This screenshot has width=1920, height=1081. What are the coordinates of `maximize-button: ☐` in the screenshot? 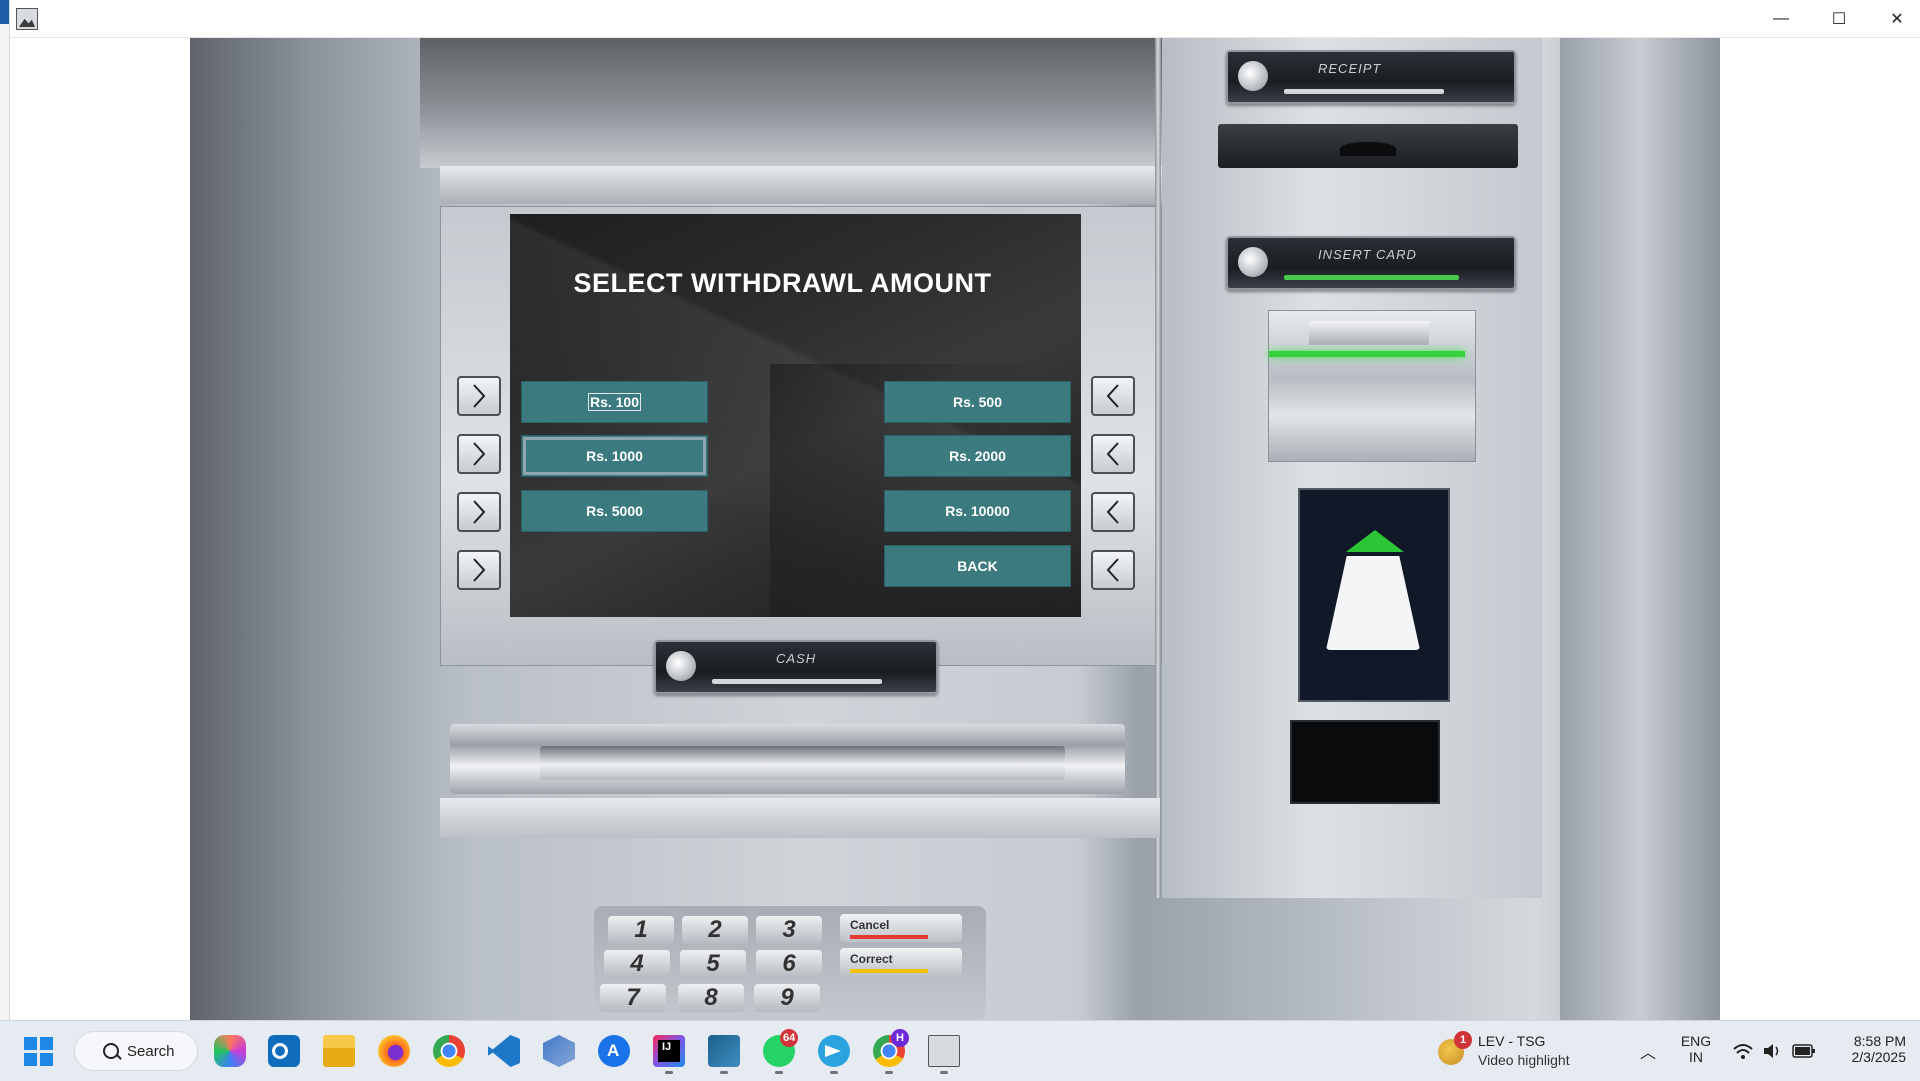 It's located at (1839, 18).